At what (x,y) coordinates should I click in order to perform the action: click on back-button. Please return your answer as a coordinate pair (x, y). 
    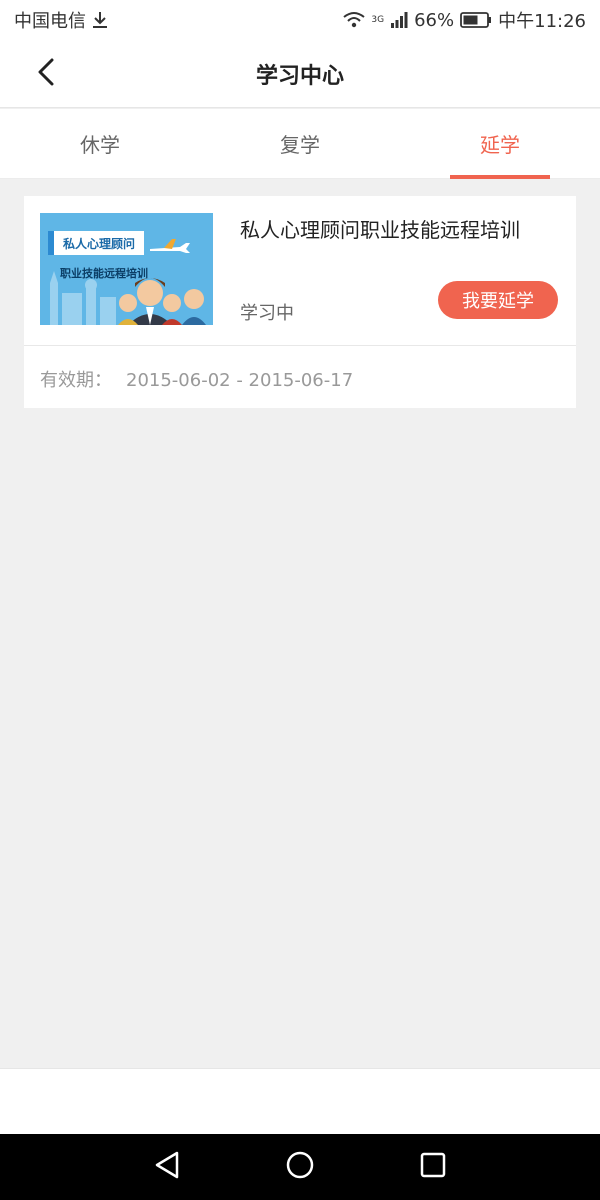
    Looking at the image, I should click on (46, 74).